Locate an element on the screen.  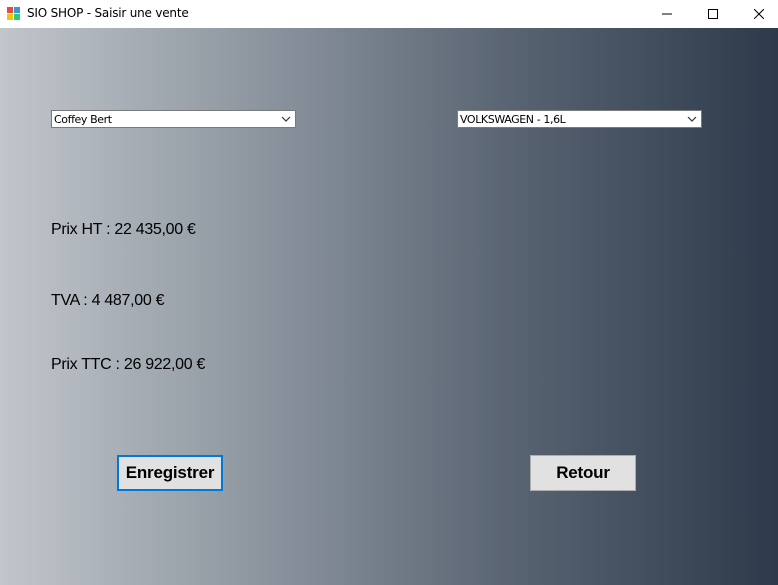
maximize-icon is located at coordinates (713, 14).